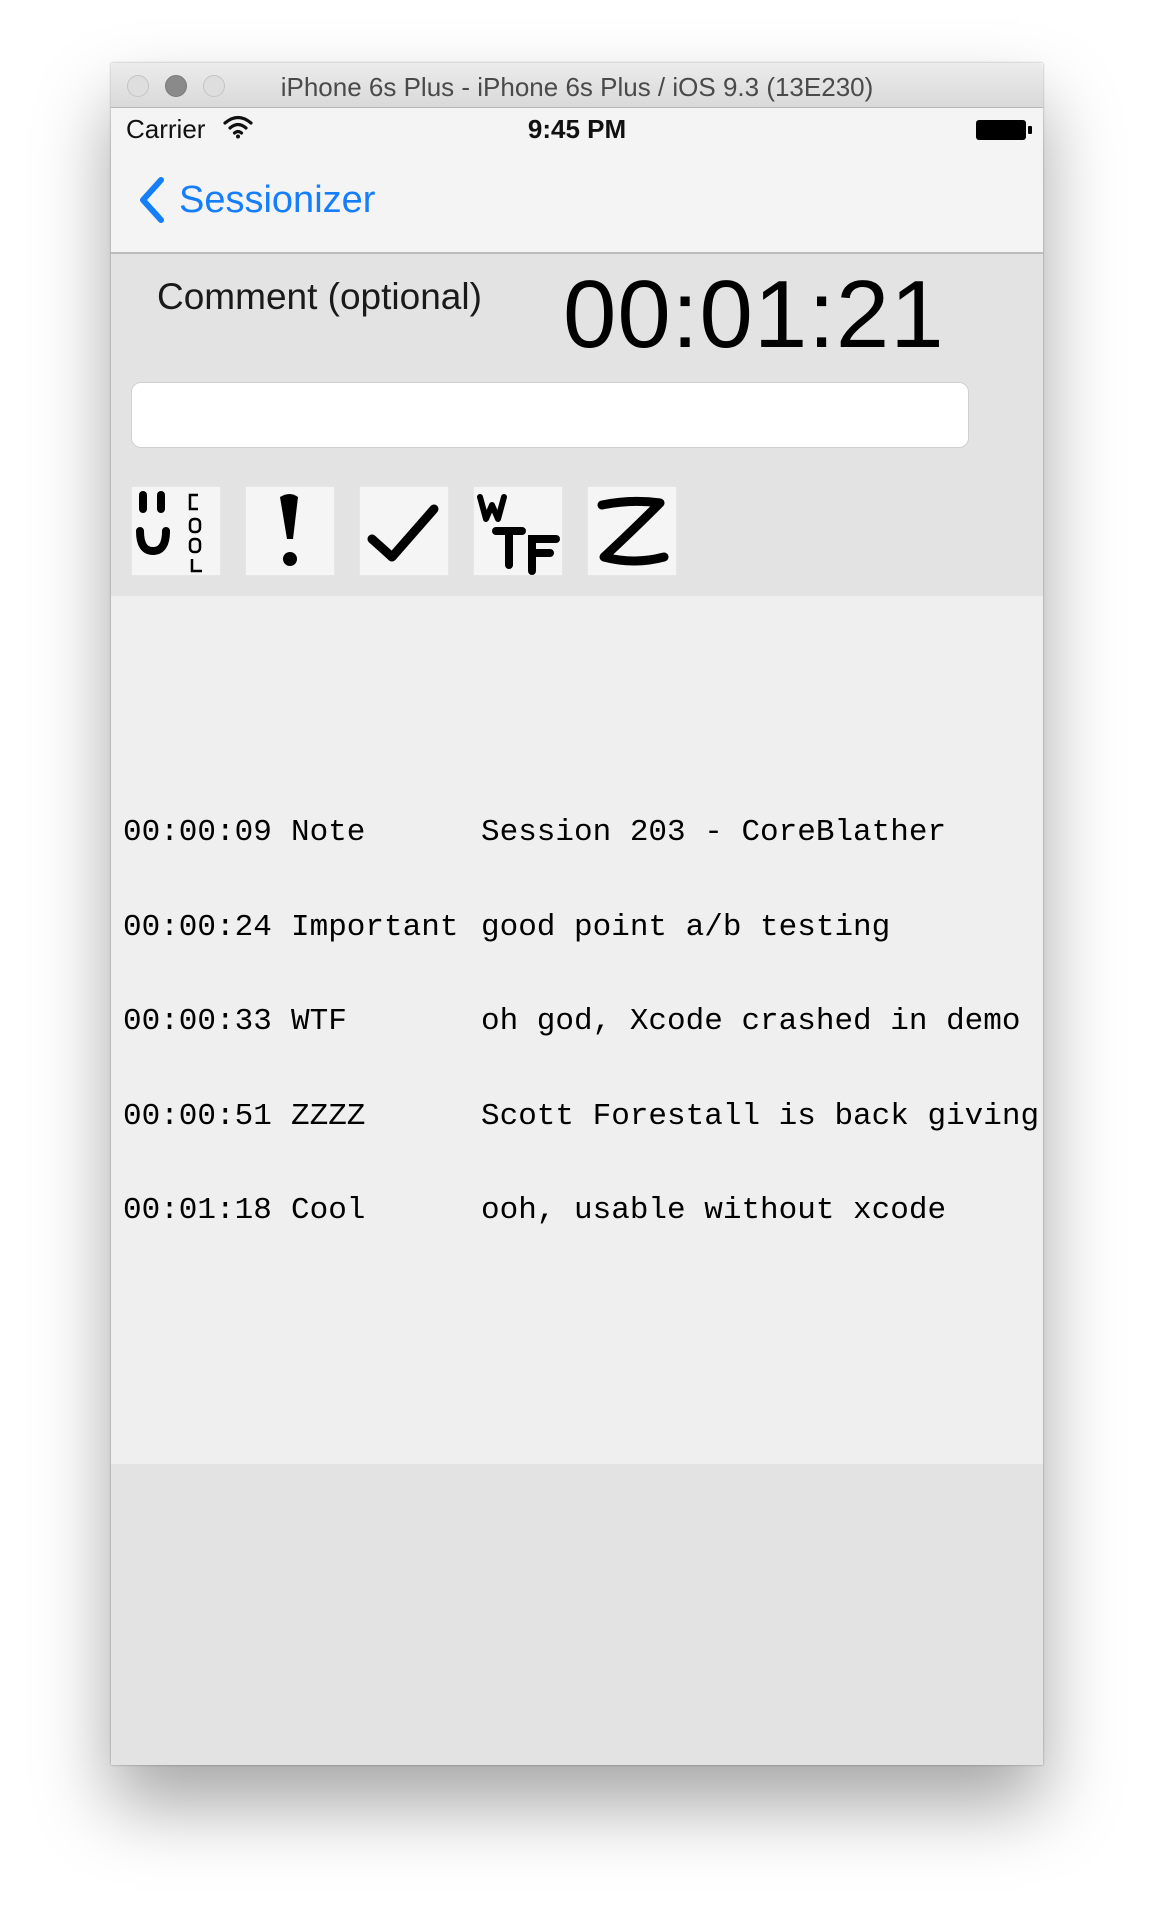  Describe the element at coordinates (197, 832) in the screenshot. I see `log-entry-time: 00:00:09` at that location.